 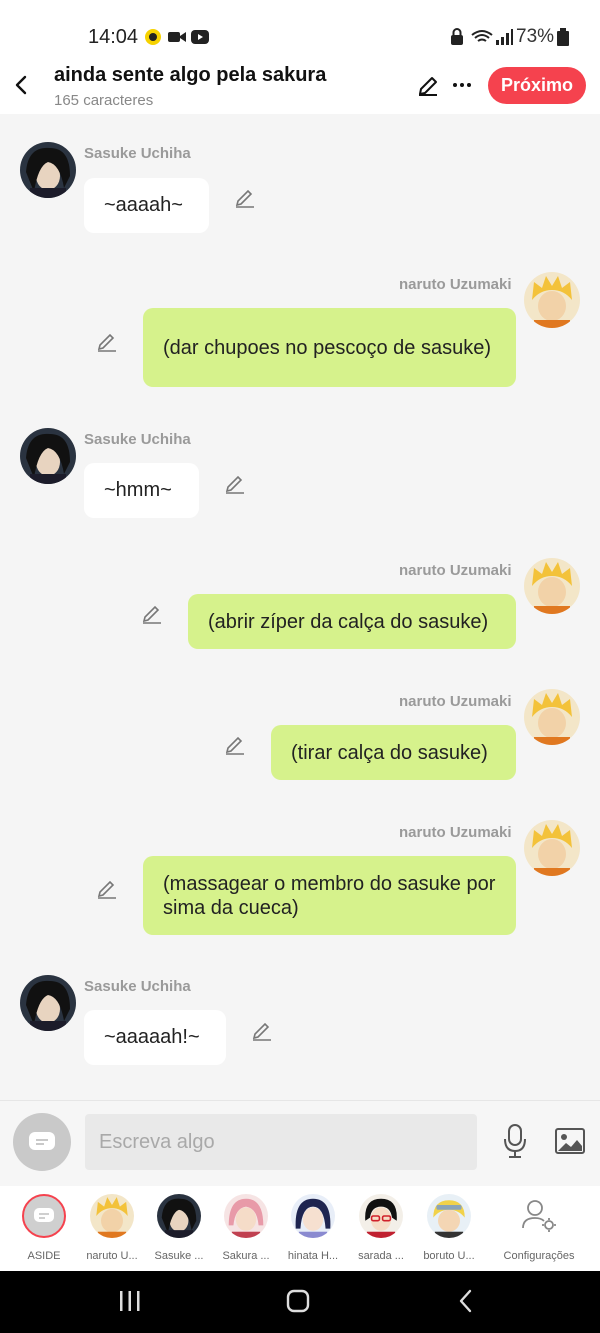 I want to click on naruto-avatar, so click(x=112, y=1216).